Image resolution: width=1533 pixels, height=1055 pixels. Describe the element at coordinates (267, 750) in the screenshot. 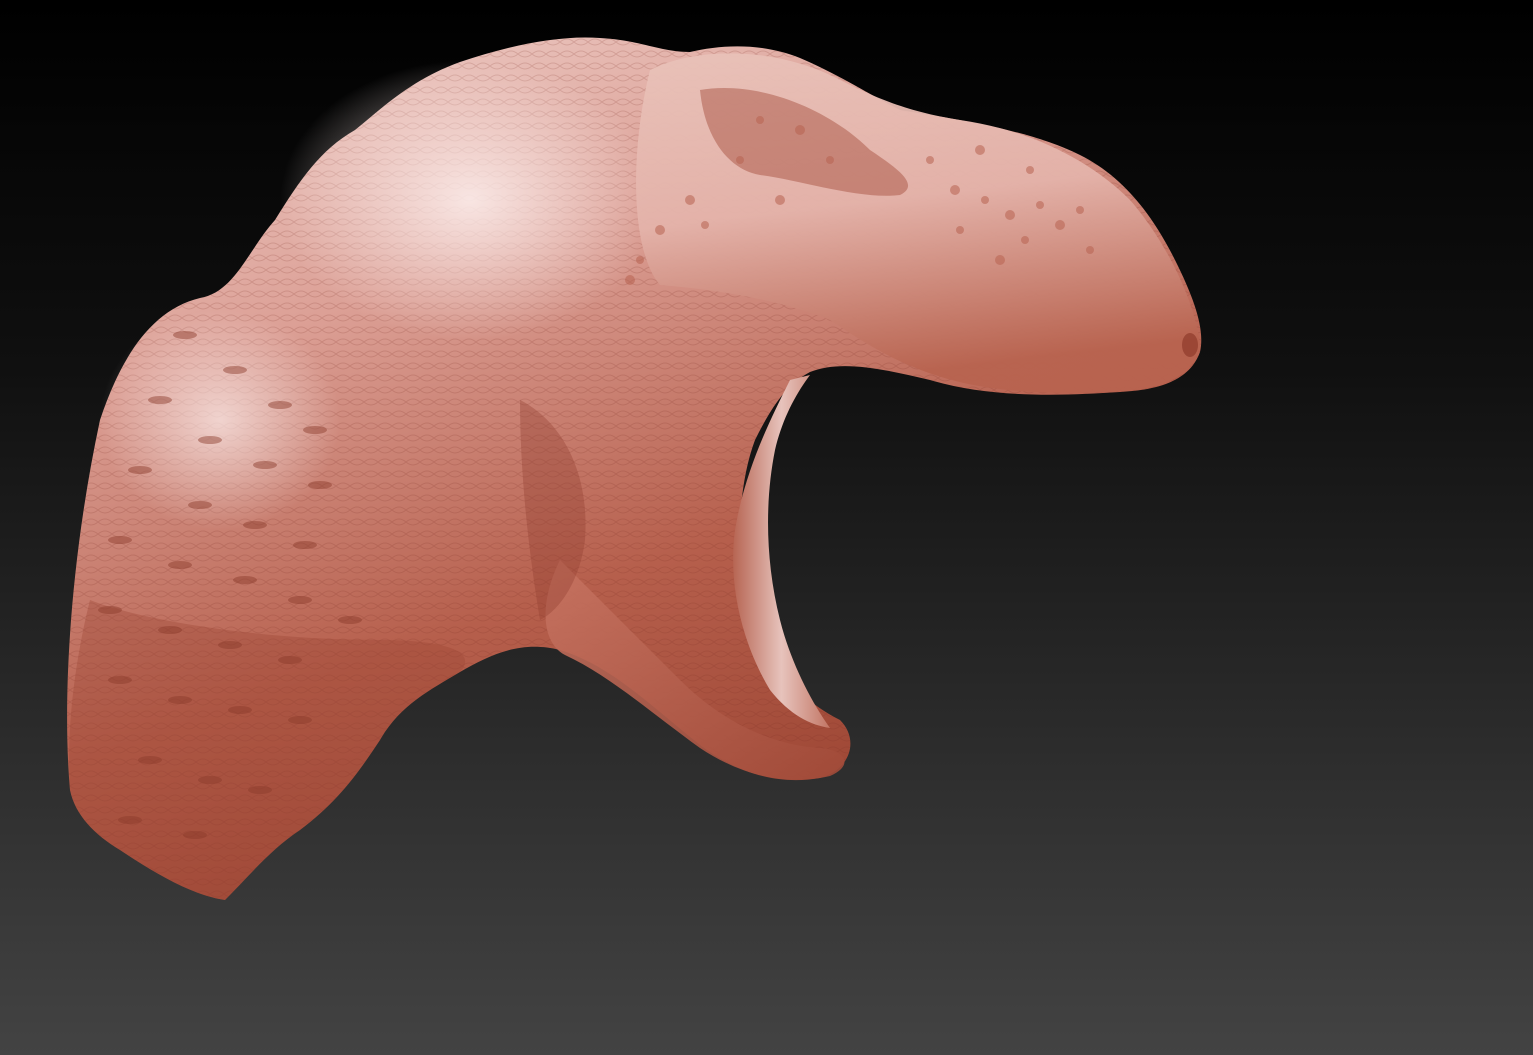

I see `model-lower-neck-shadow` at that location.